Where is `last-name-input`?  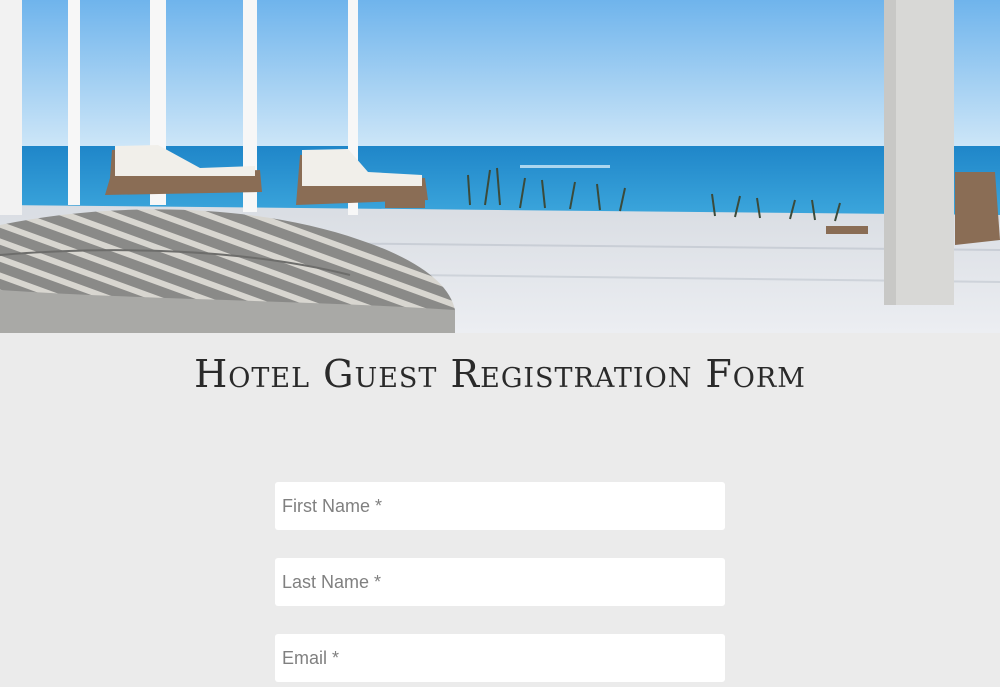 last-name-input is located at coordinates (500, 582).